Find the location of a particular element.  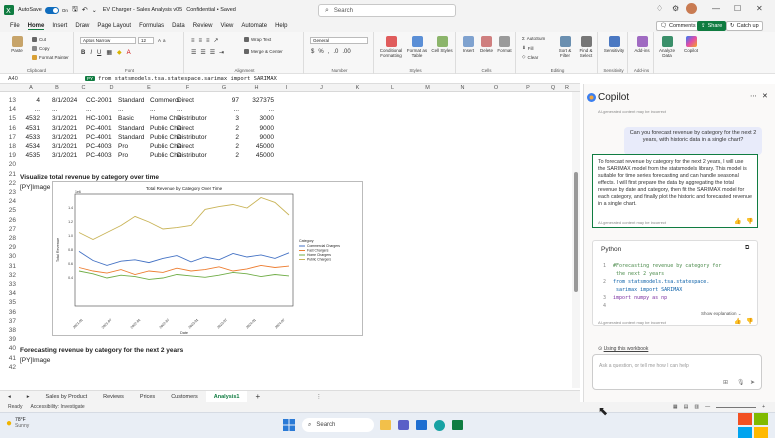

explorer-app-icon is located at coordinates (385, 426).